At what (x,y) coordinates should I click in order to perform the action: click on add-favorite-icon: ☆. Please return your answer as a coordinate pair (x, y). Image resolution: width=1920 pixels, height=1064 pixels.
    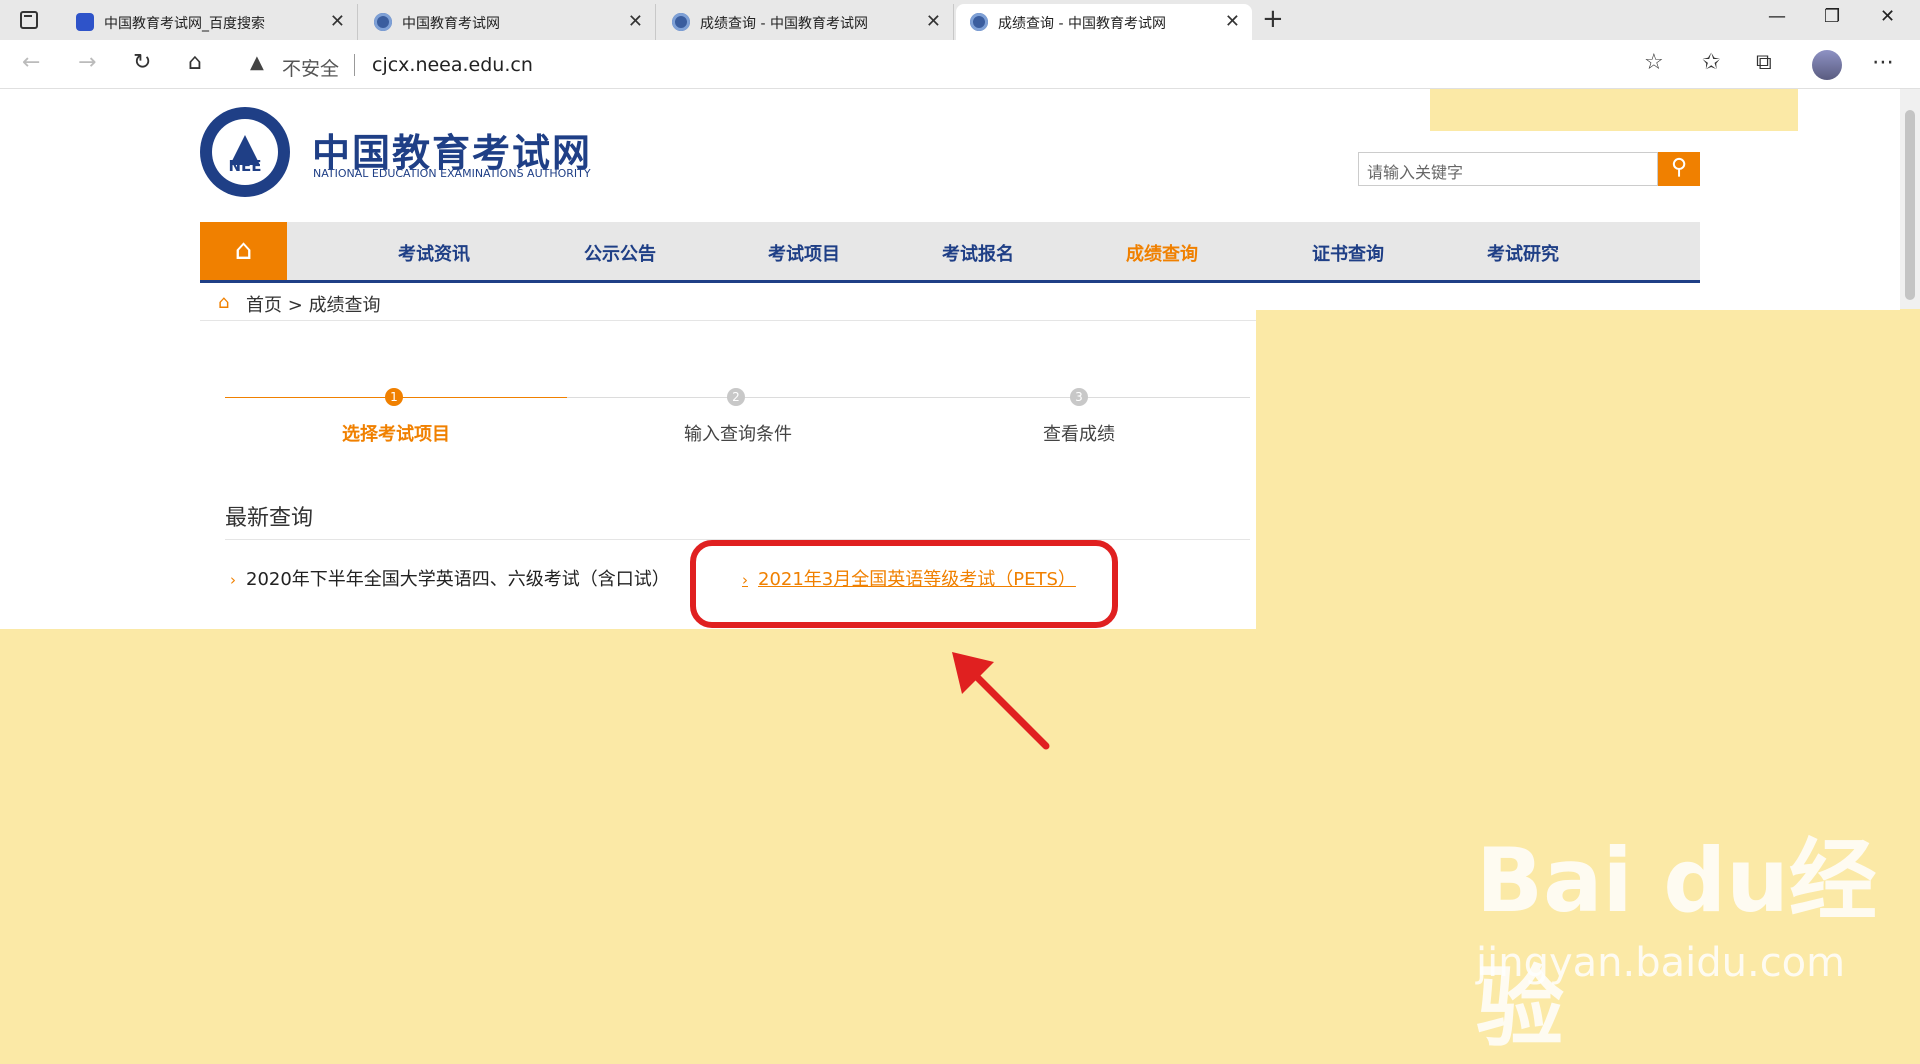
    Looking at the image, I should click on (1654, 62).